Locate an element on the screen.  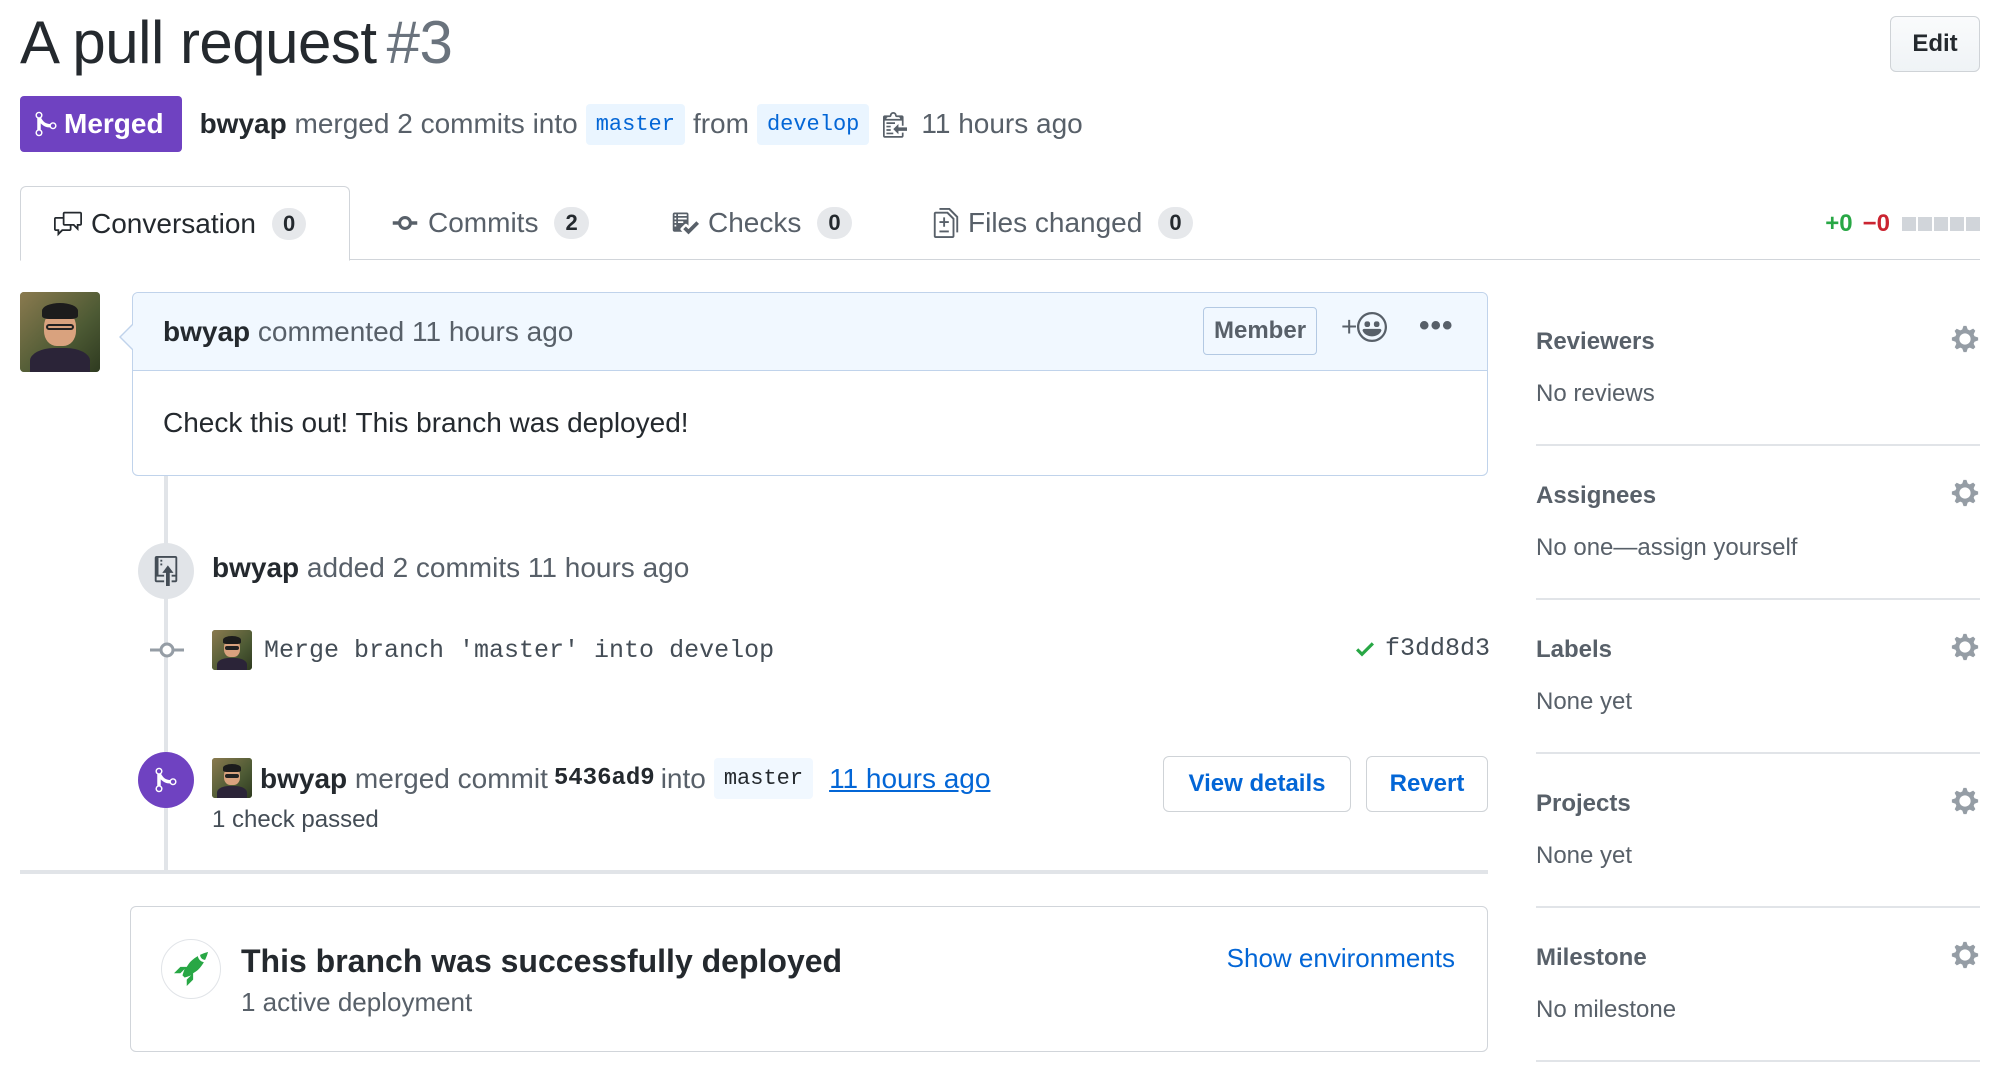
sidebar-heading: Labels is located at coordinates (1574, 650).